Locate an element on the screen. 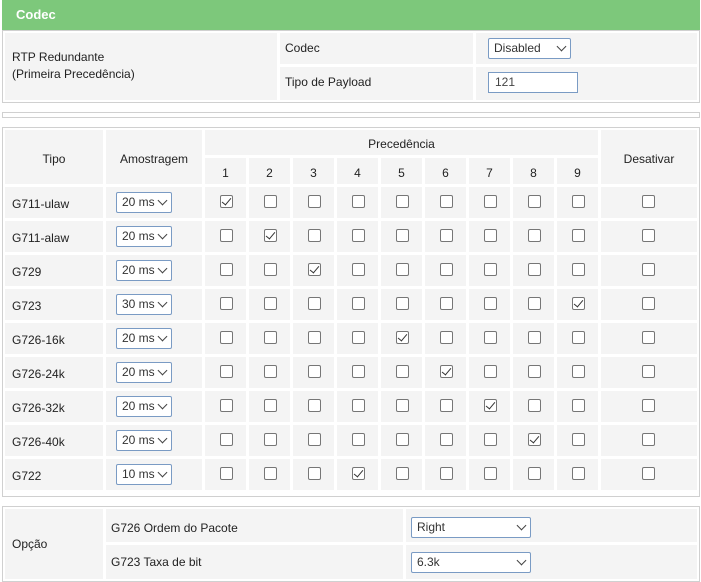 Image resolution: width=701 pixels, height=582 pixels. bitrate-select: 6.3k is located at coordinates (471, 562).